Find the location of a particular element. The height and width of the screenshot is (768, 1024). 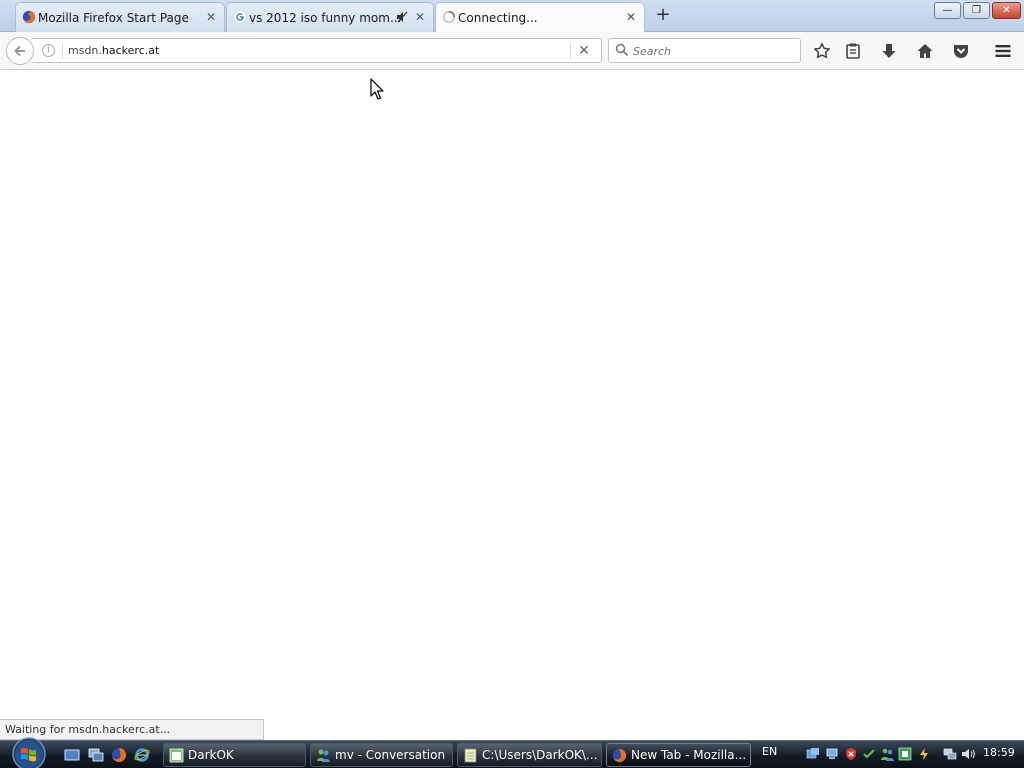

star-icon is located at coordinates (822, 51).